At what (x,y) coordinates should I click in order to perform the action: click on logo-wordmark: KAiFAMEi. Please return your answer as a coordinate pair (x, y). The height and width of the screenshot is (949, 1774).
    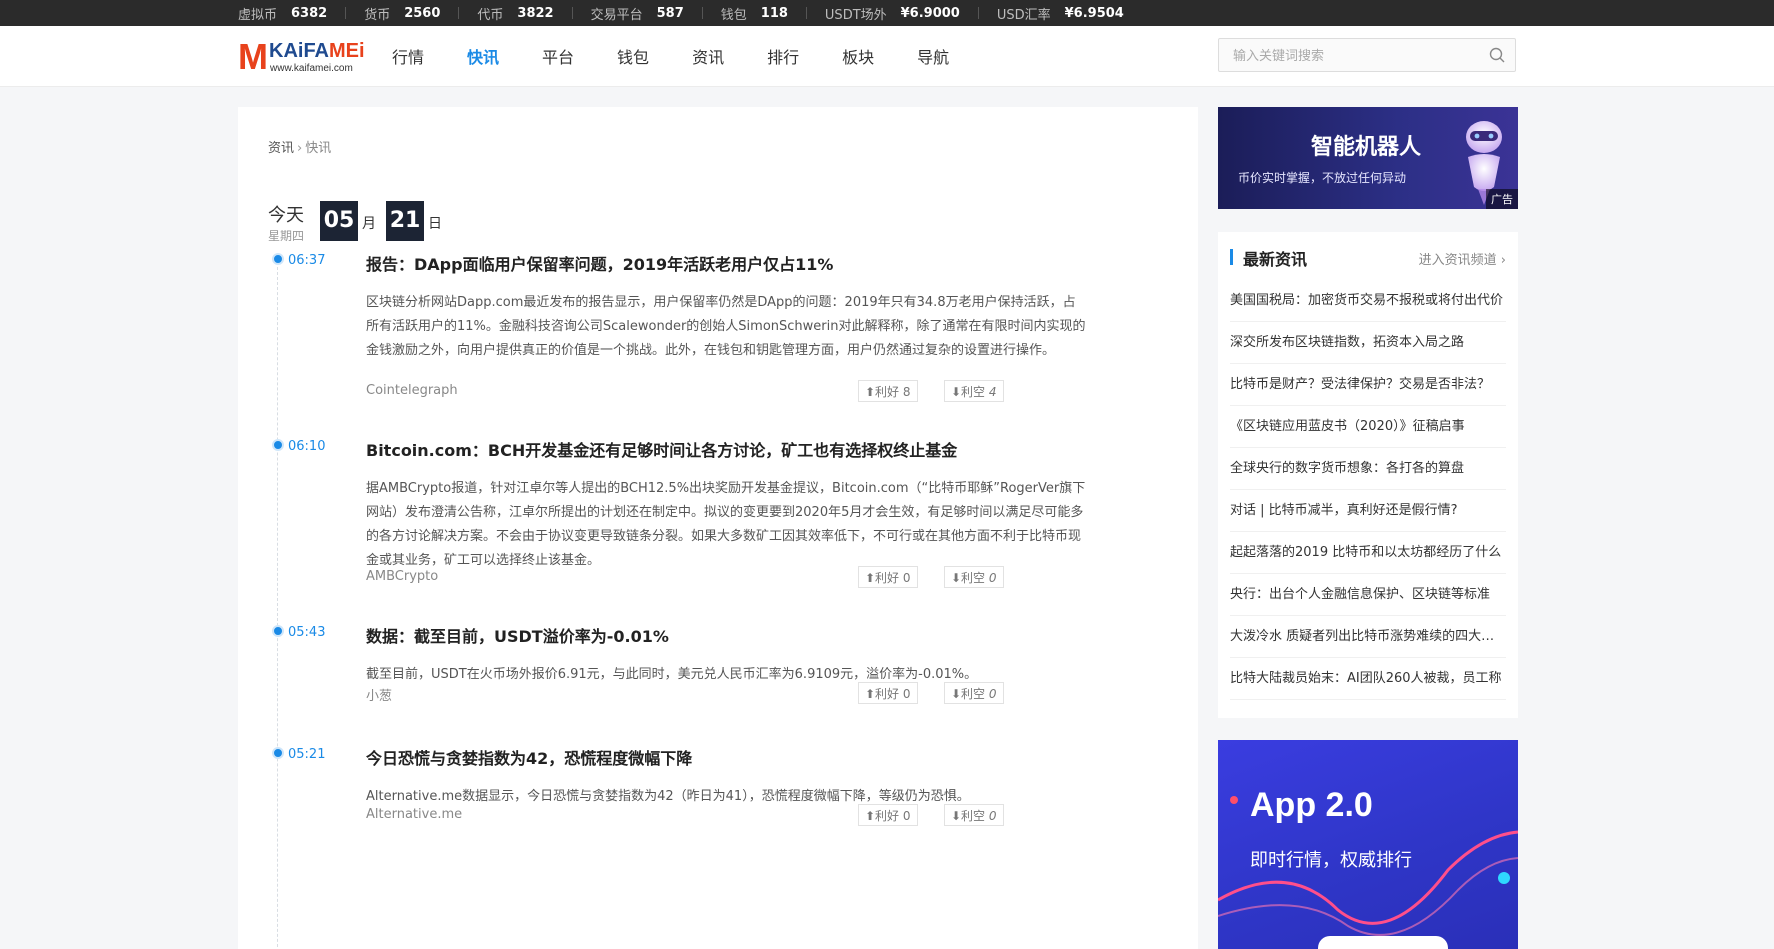
    Looking at the image, I should click on (317, 51).